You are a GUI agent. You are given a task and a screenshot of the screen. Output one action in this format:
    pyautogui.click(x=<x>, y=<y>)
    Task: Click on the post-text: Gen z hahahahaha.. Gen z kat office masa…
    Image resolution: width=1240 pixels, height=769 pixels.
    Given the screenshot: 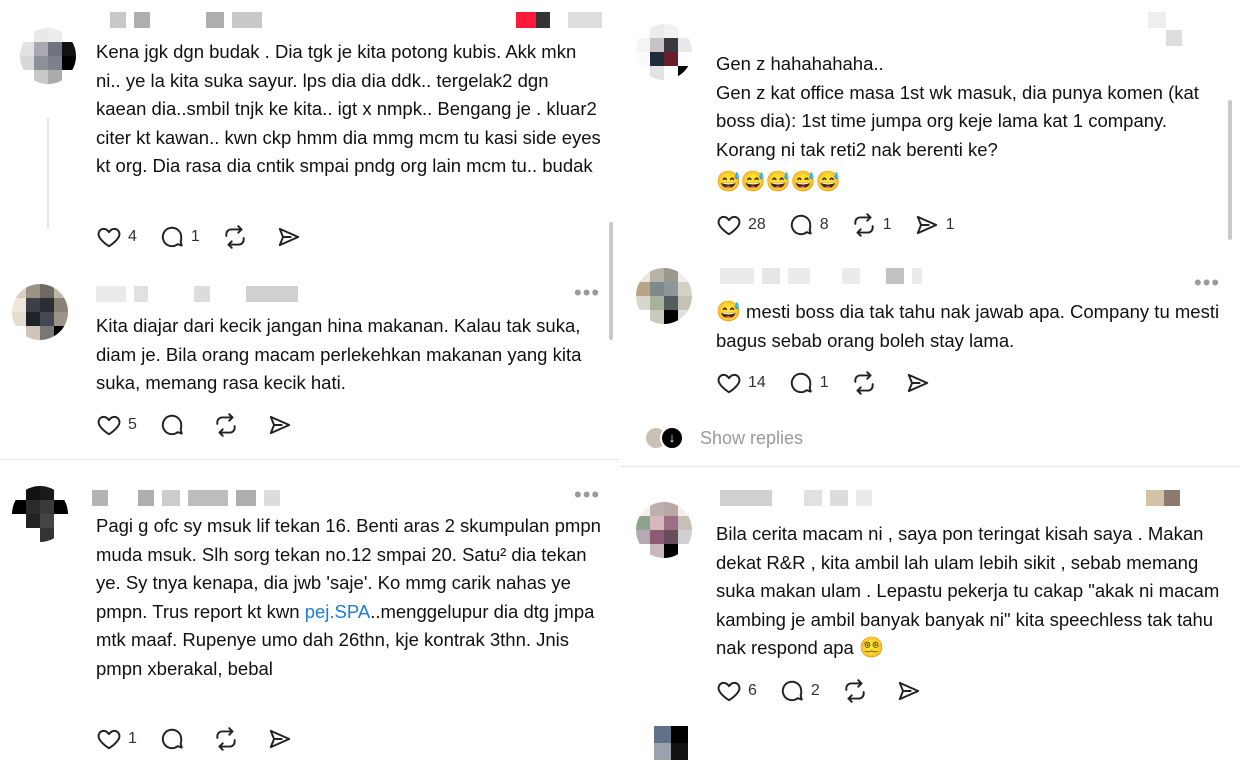 What is the action you would take?
    pyautogui.click(x=957, y=106)
    